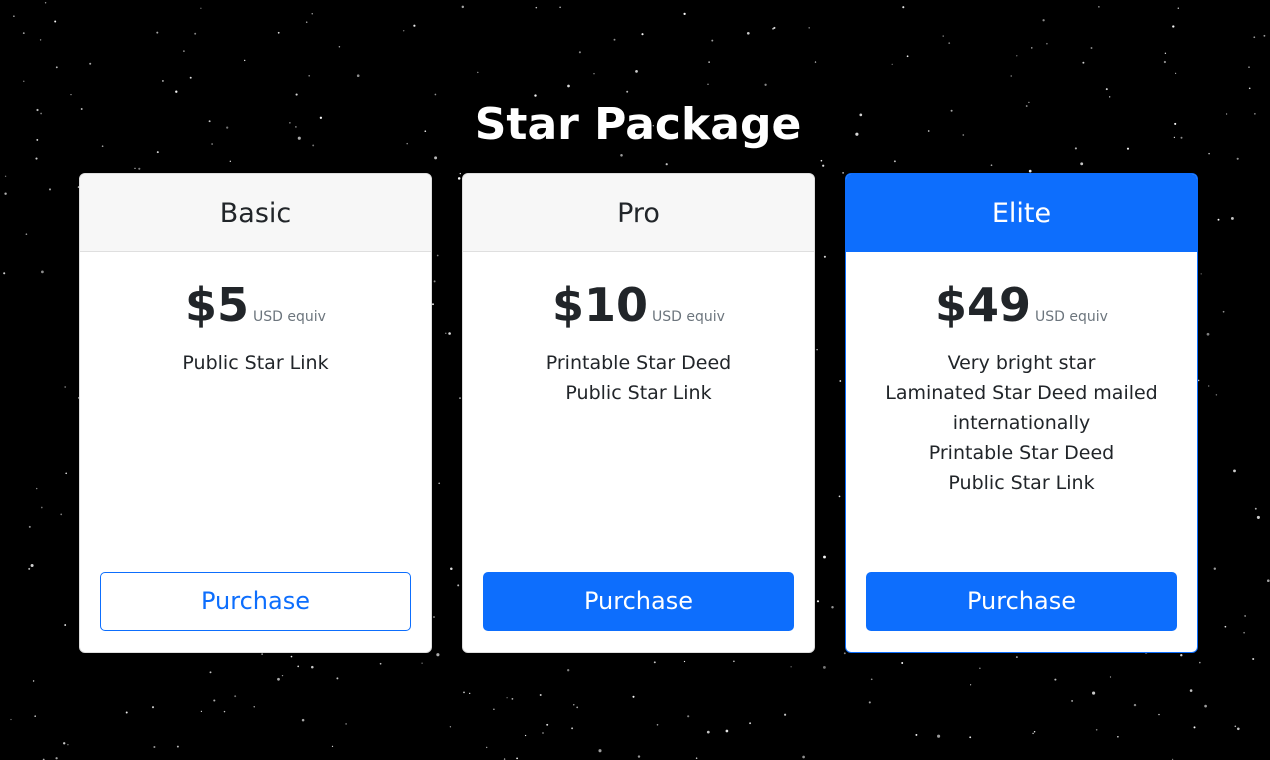 This screenshot has width=1270, height=760. I want to click on plan-name: Basic, so click(255, 213).